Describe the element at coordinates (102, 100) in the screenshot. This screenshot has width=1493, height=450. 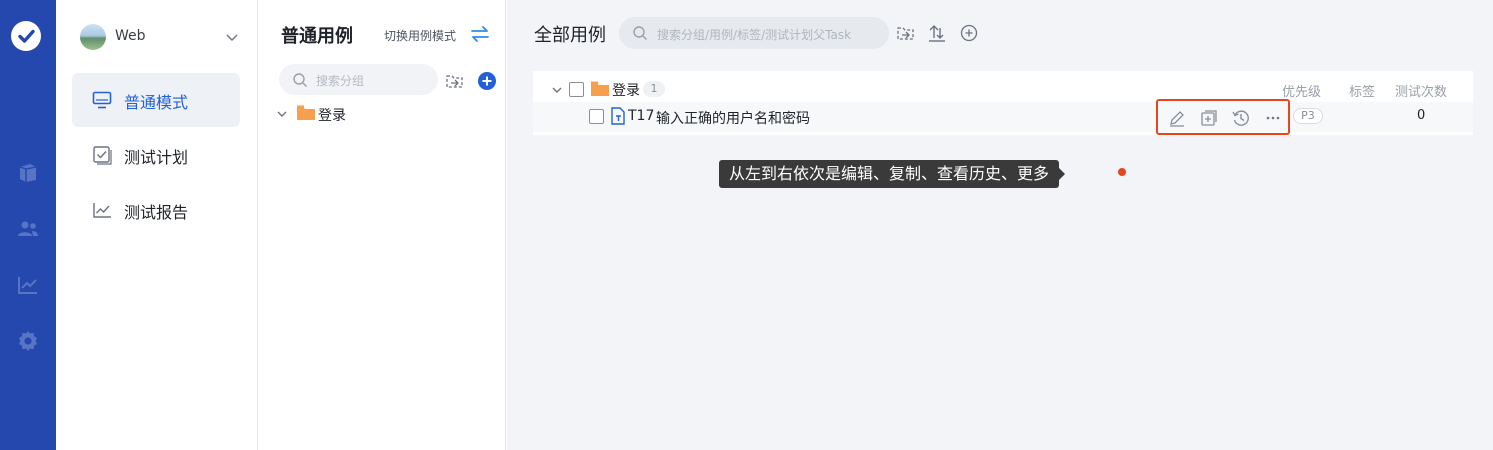
I see `monitor-icon` at that location.